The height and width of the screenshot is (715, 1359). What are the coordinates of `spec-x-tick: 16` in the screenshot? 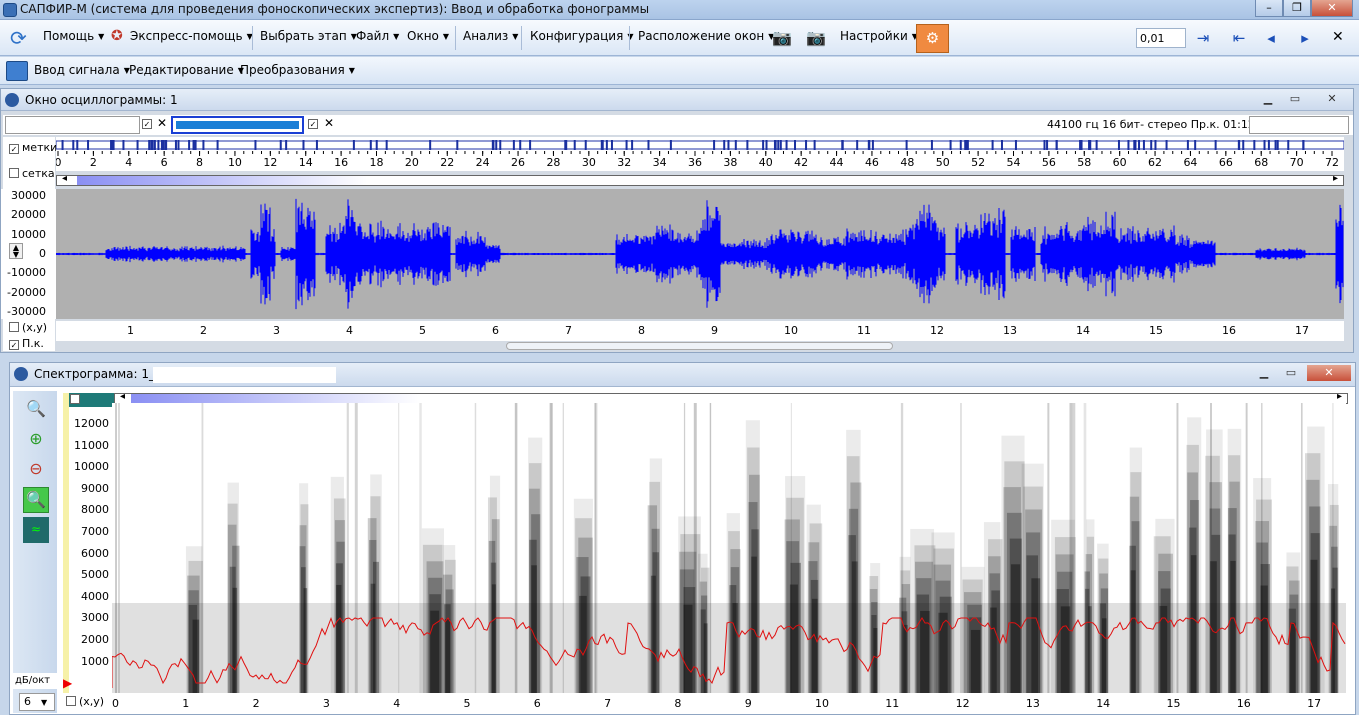 It's located at (1244, 703).